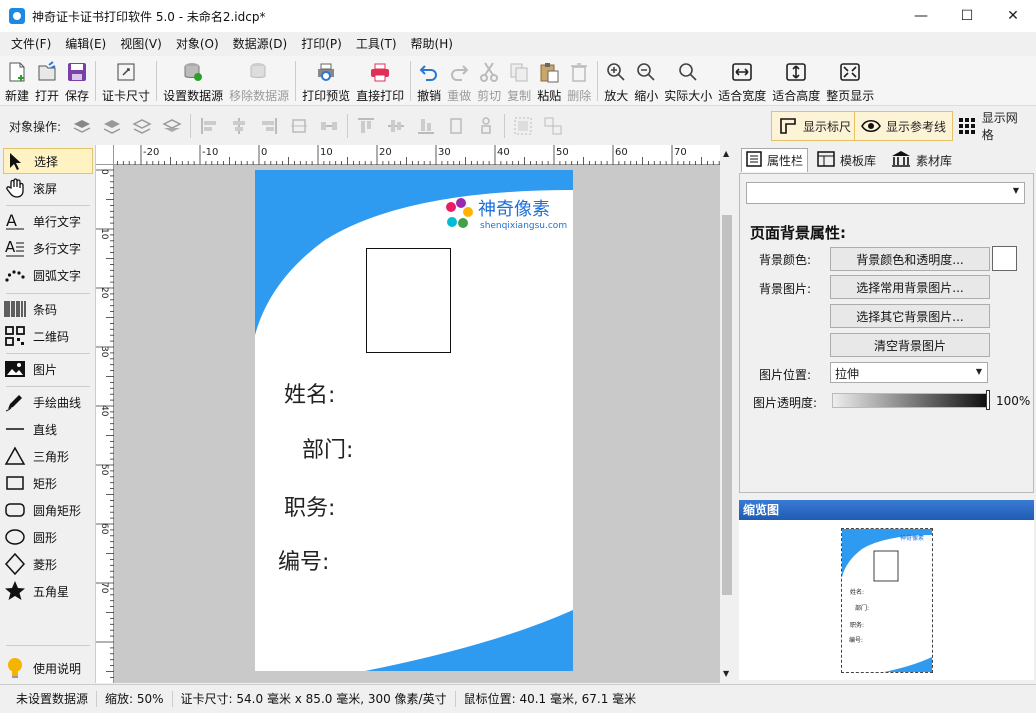 The width and height of the screenshot is (1036, 713). What do you see at coordinates (904, 126) in the screenshot?
I see `show-guides-toggle: 显示参考线` at bounding box center [904, 126].